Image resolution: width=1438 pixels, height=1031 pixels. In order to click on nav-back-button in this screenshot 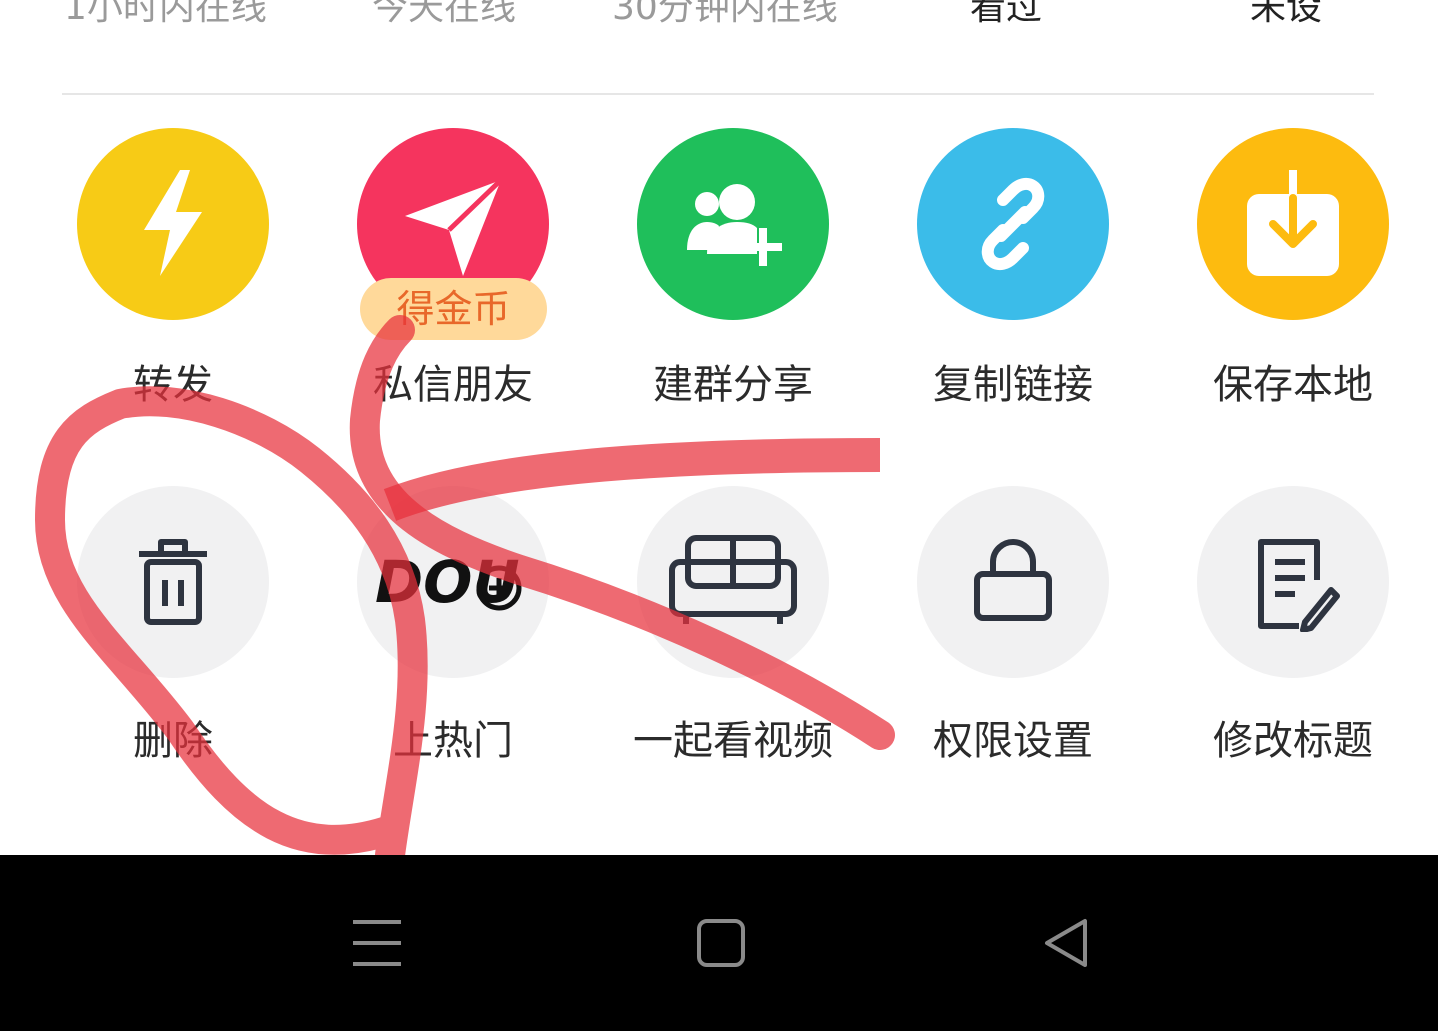, I will do `click(1066, 943)`.